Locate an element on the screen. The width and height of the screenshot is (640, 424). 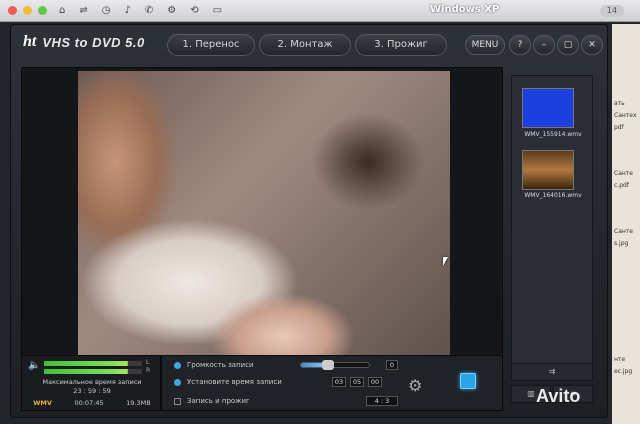
menu-button: MENU is located at coordinates (485, 45).